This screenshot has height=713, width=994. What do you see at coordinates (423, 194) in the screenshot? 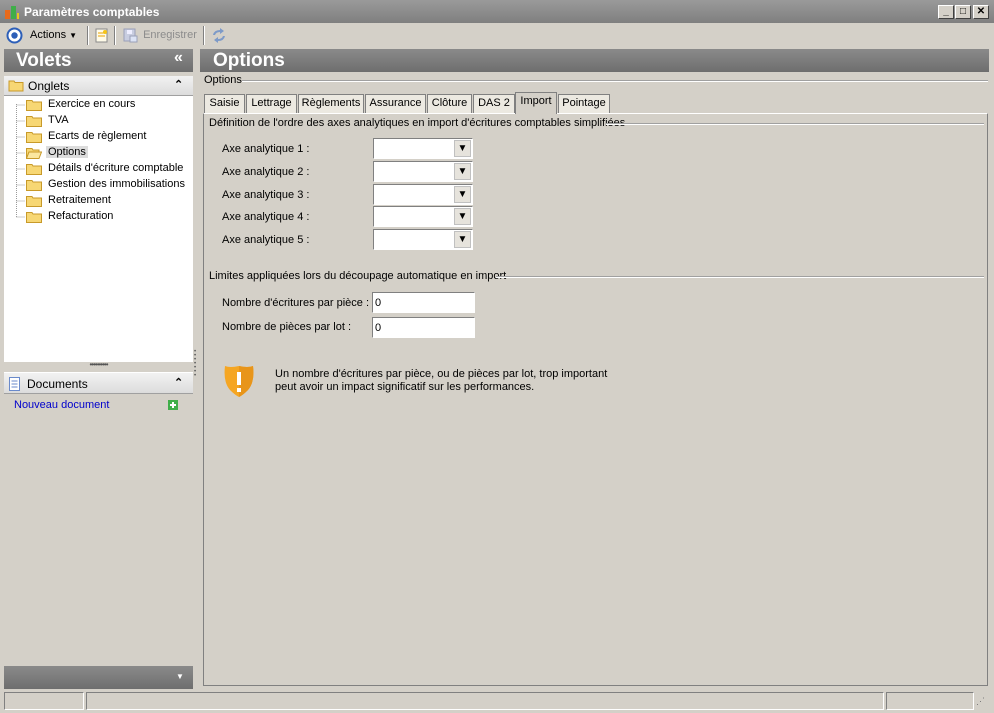
I see `axe-3-select: ▼` at bounding box center [423, 194].